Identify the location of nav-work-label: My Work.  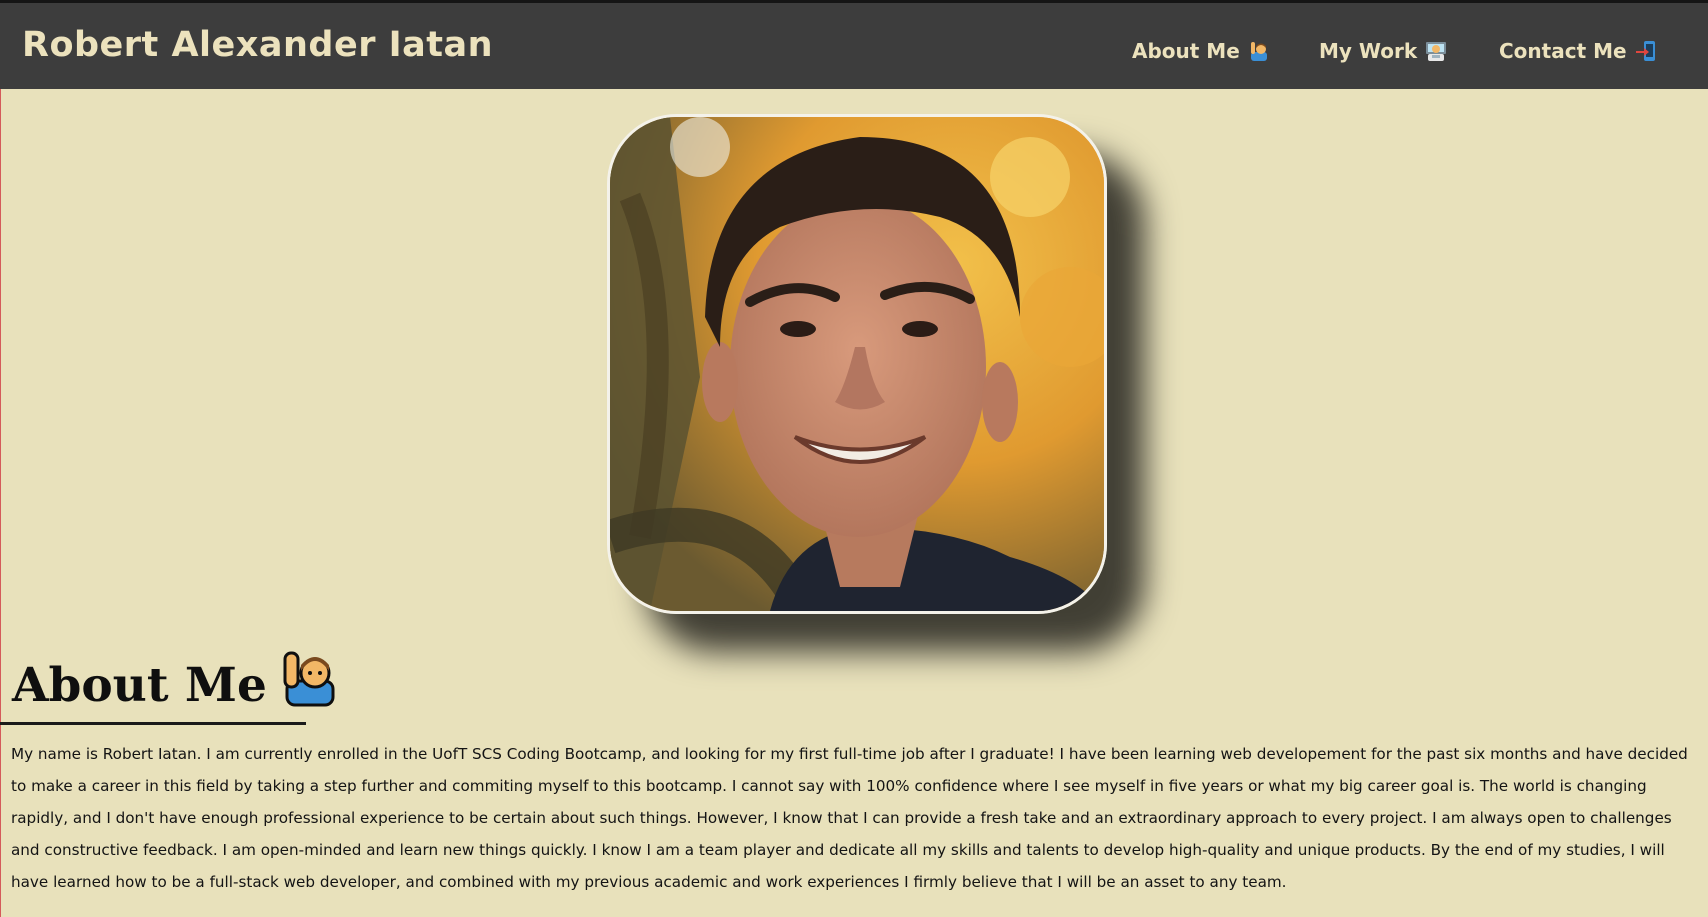
(1368, 51).